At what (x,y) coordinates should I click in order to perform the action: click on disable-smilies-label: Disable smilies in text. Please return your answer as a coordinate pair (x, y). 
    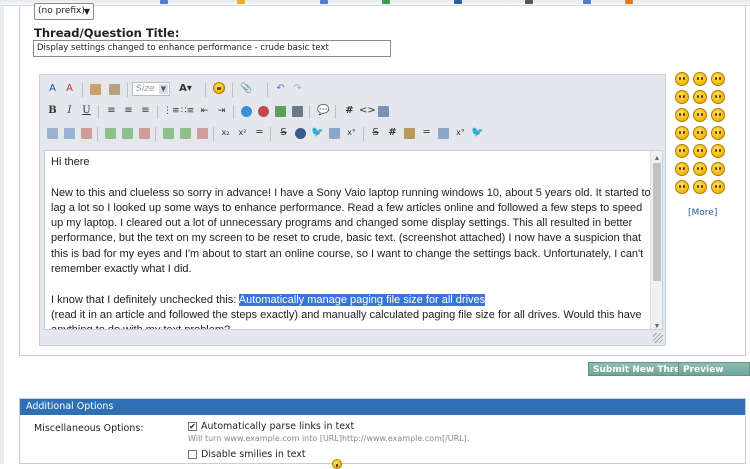
    Looking at the image, I should click on (253, 454).